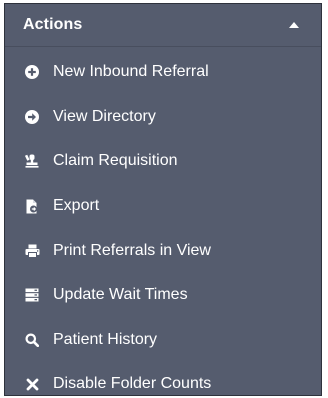 This screenshot has height=398, width=328. What do you see at coordinates (294, 25) in the screenshot?
I see `caret-up-icon` at bounding box center [294, 25].